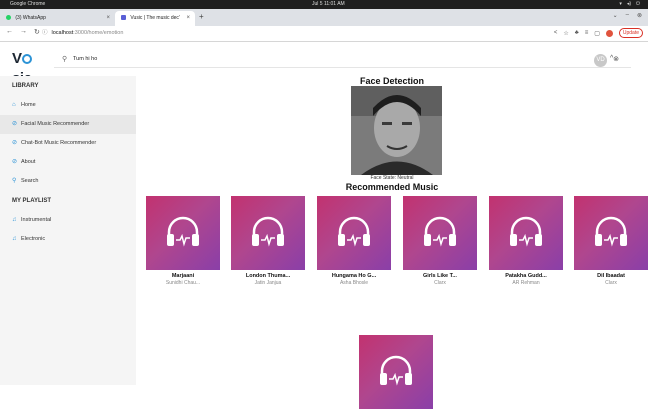 The height and width of the screenshot is (412, 648). I want to click on system-app-name: Google Chrome, so click(28, 4).